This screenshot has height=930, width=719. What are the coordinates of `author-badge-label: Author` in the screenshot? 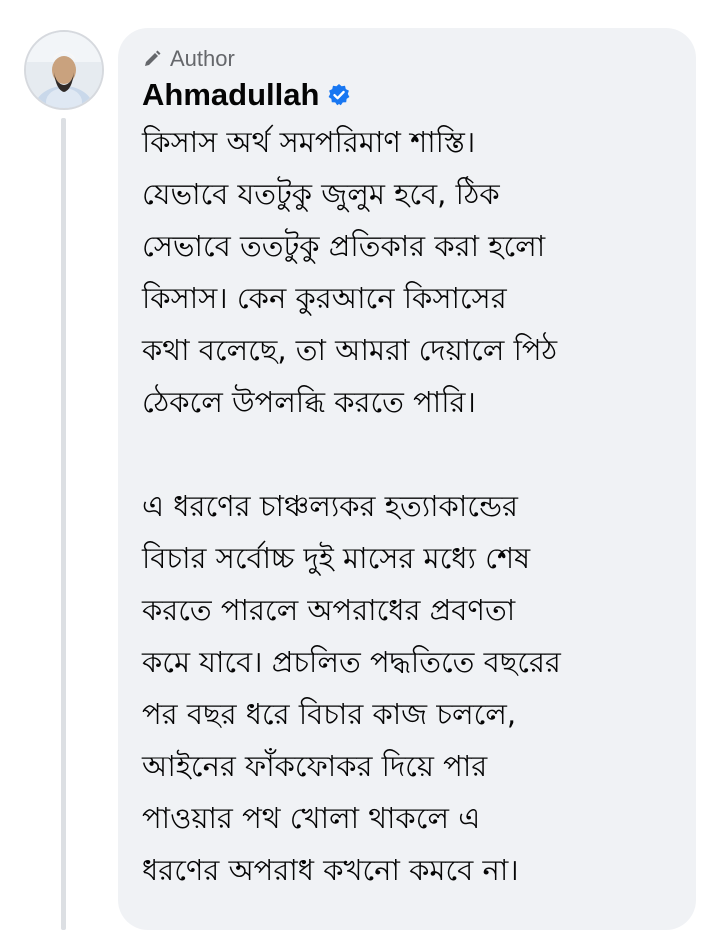 It's located at (202, 58).